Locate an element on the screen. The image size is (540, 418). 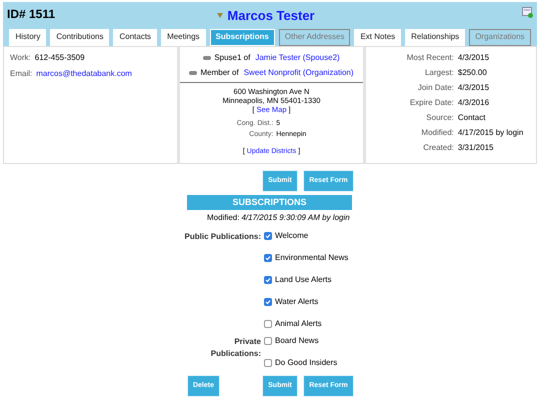
stat-label: Created: is located at coordinates (438, 148).